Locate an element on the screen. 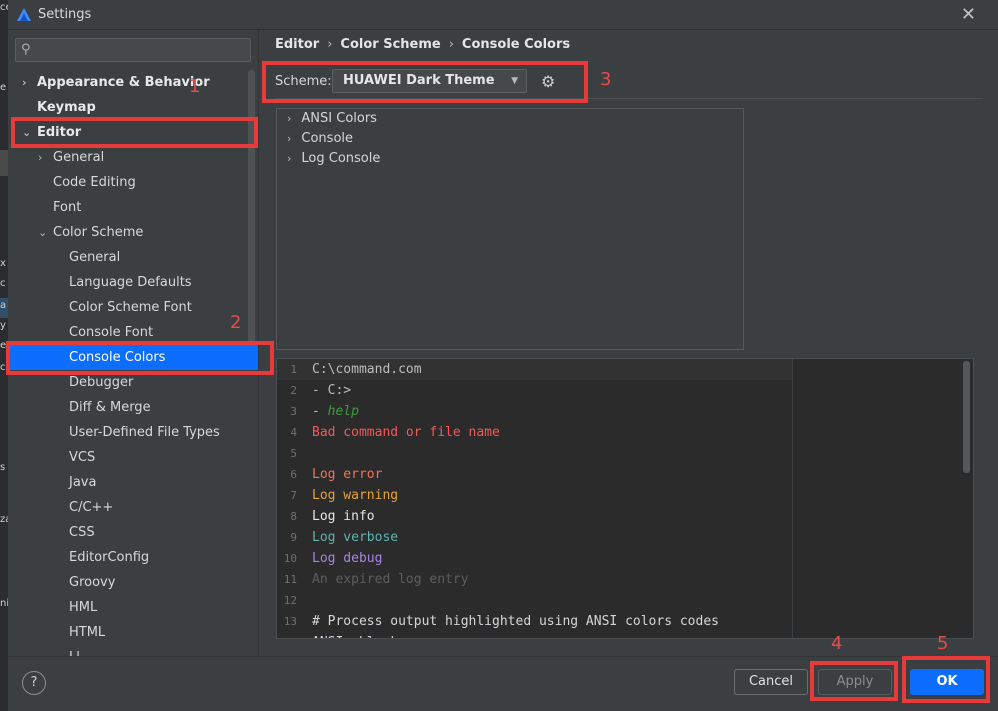 The width and height of the screenshot is (998, 711). sidebar-item-keymap: Keymap is located at coordinates (133, 107).